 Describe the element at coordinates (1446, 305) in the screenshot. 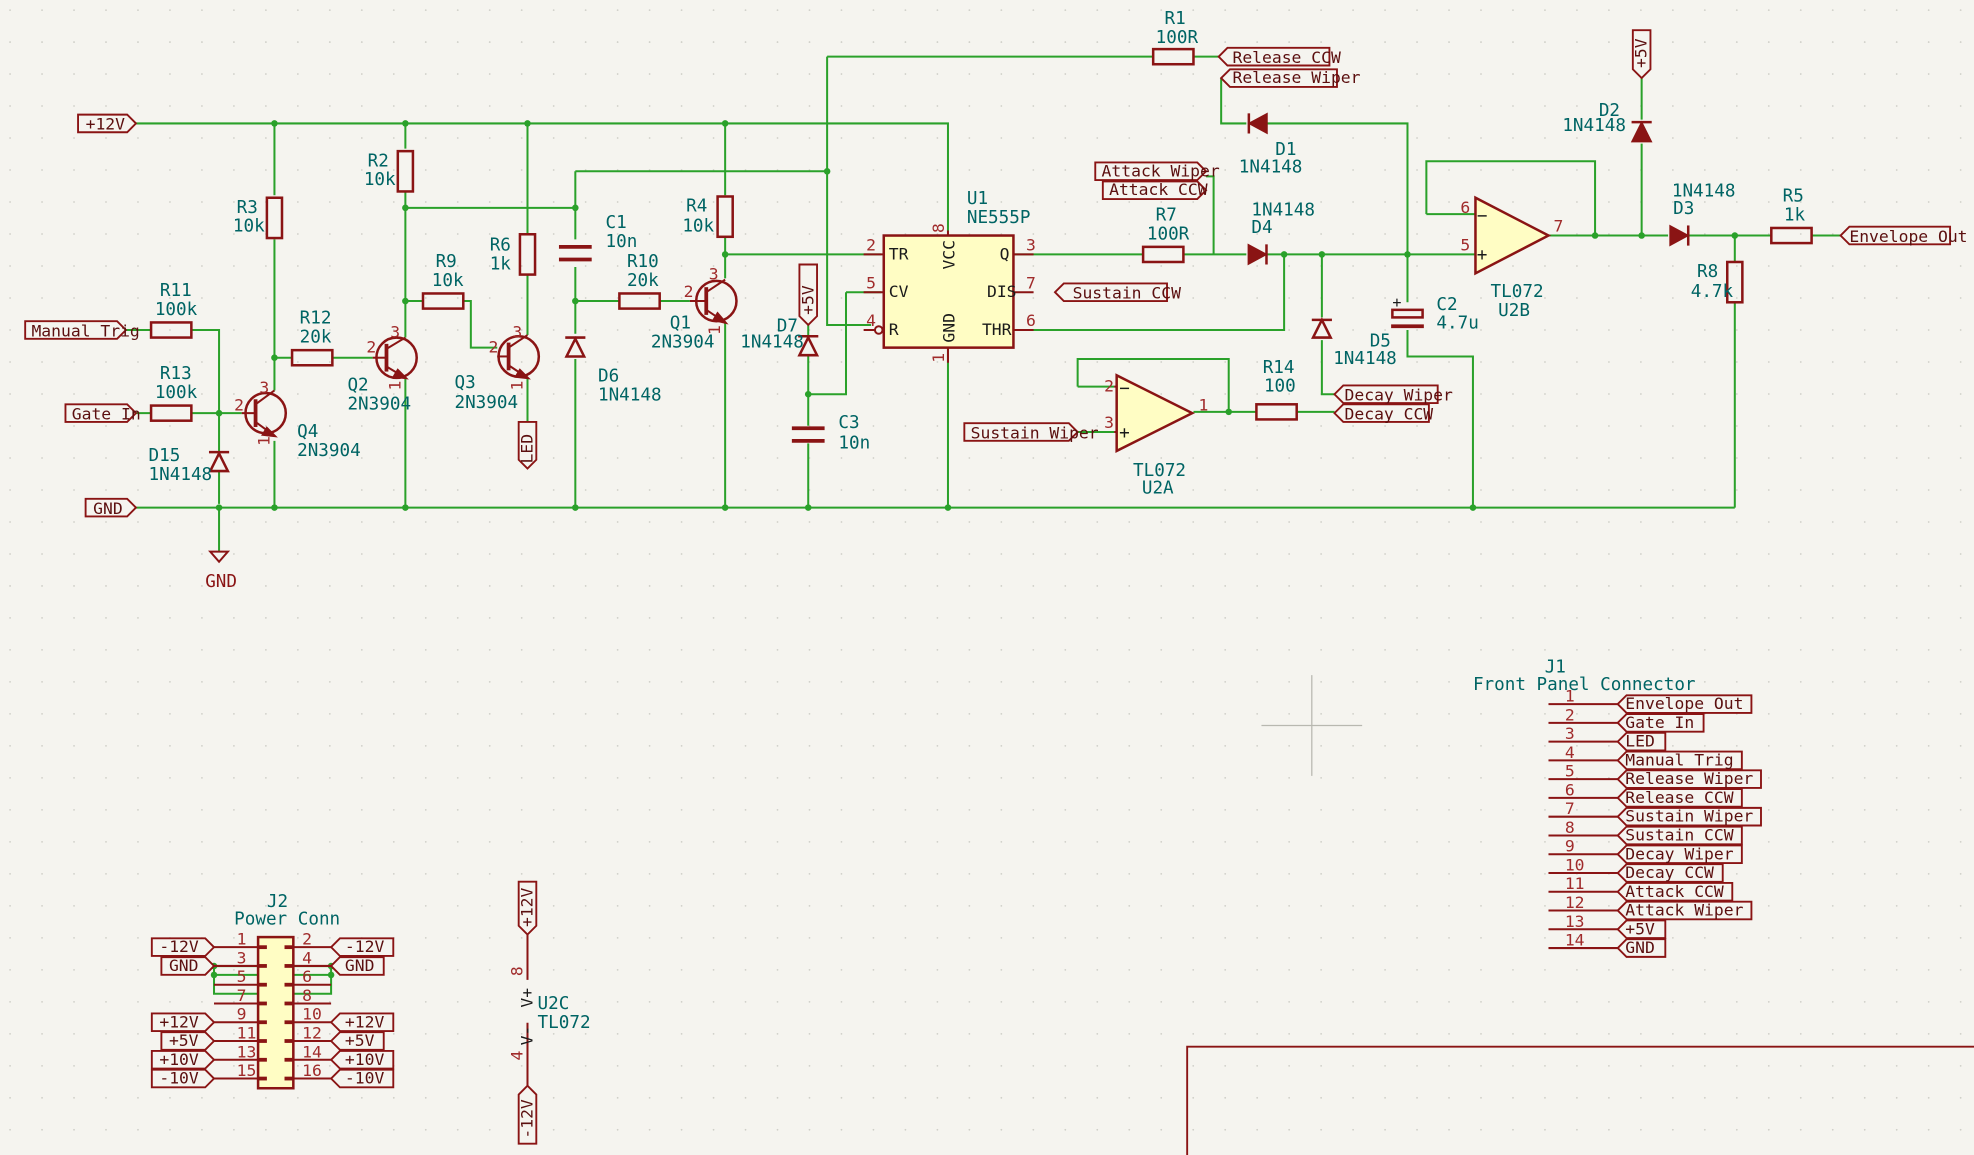

I see `c2-ref: C2` at that location.